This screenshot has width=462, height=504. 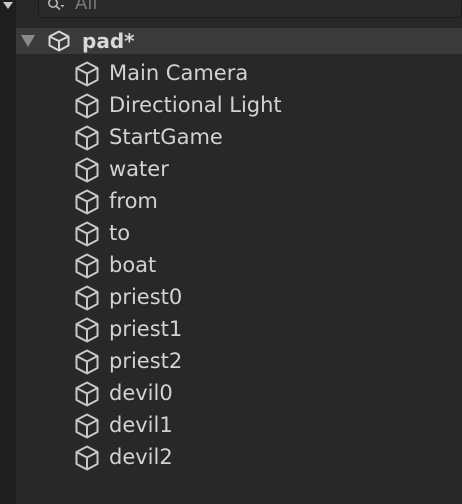 I want to click on hierarchy-item: priest1, so click(x=231, y=328).